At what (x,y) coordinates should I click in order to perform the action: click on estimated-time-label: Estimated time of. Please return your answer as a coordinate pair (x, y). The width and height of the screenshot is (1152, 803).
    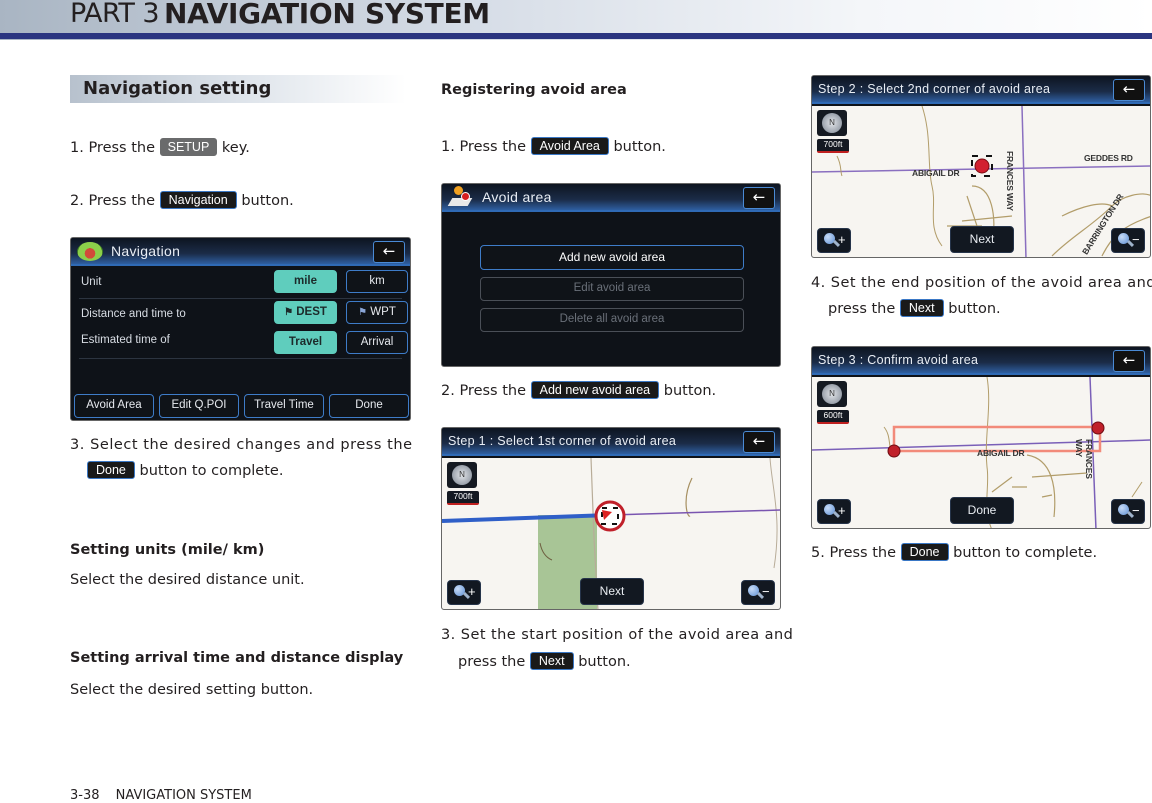
    Looking at the image, I should click on (125, 340).